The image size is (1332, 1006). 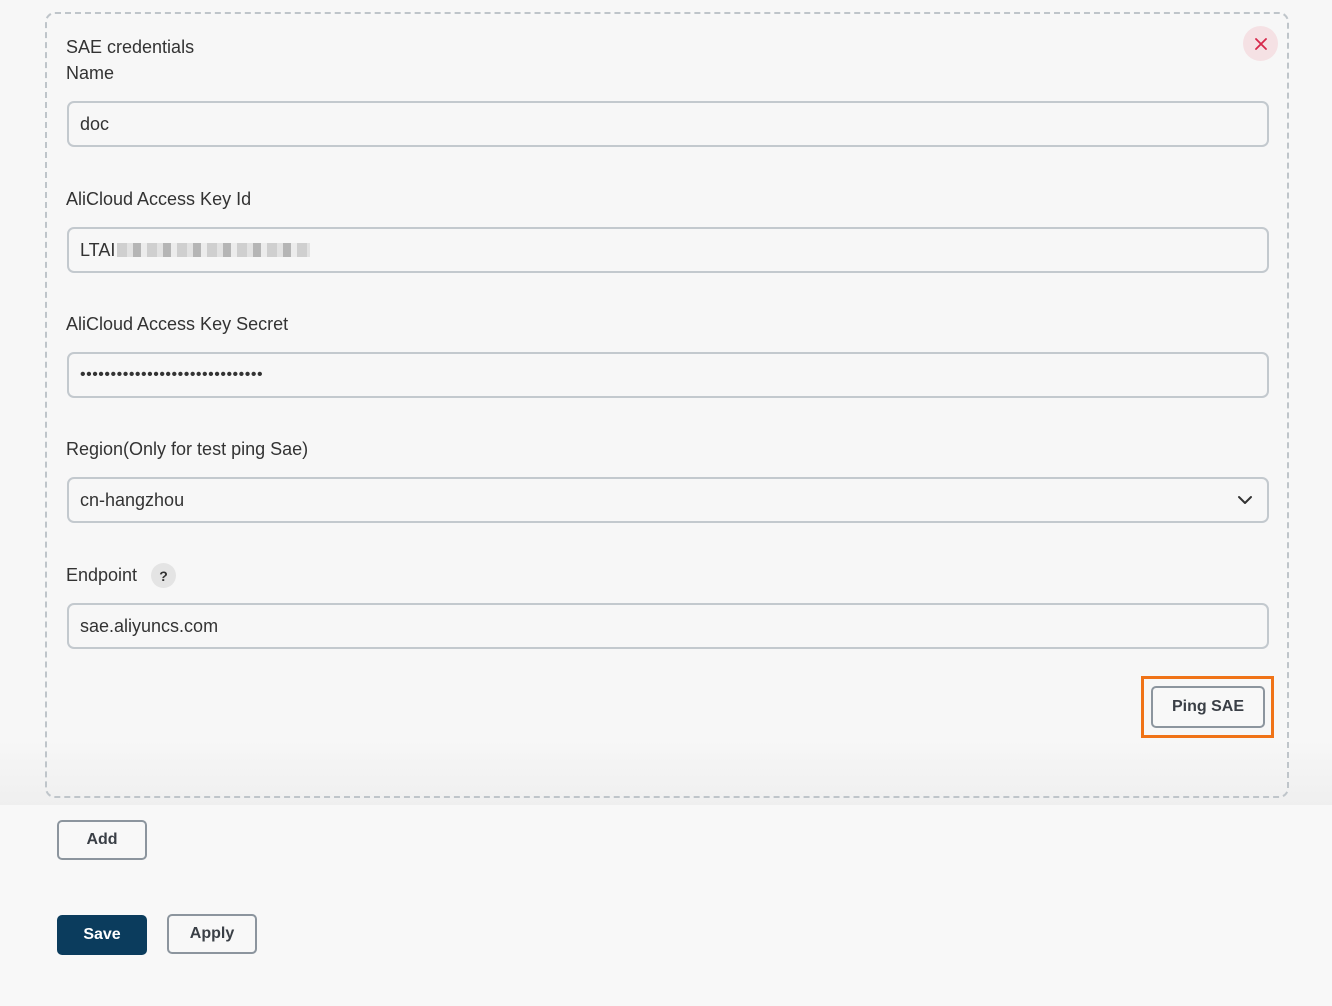 I want to click on card-title: SAE credentials, so click(x=130, y=47).